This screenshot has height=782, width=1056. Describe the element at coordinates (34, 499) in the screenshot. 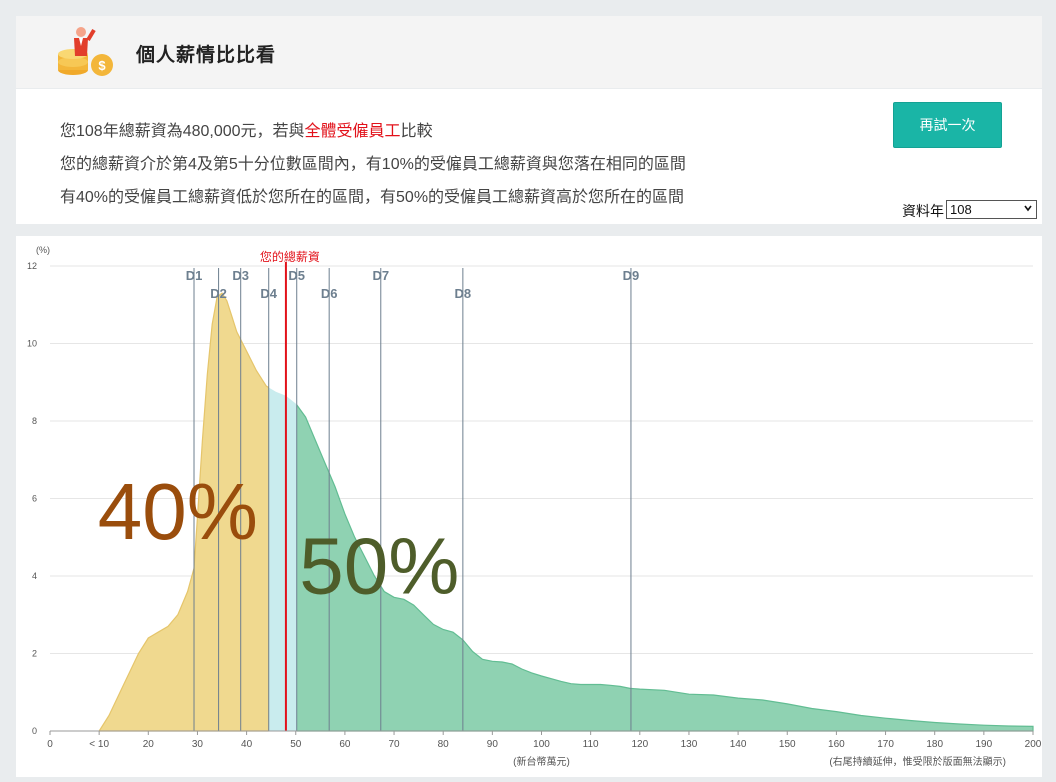

I see `y-tick-label: 6` at that location.